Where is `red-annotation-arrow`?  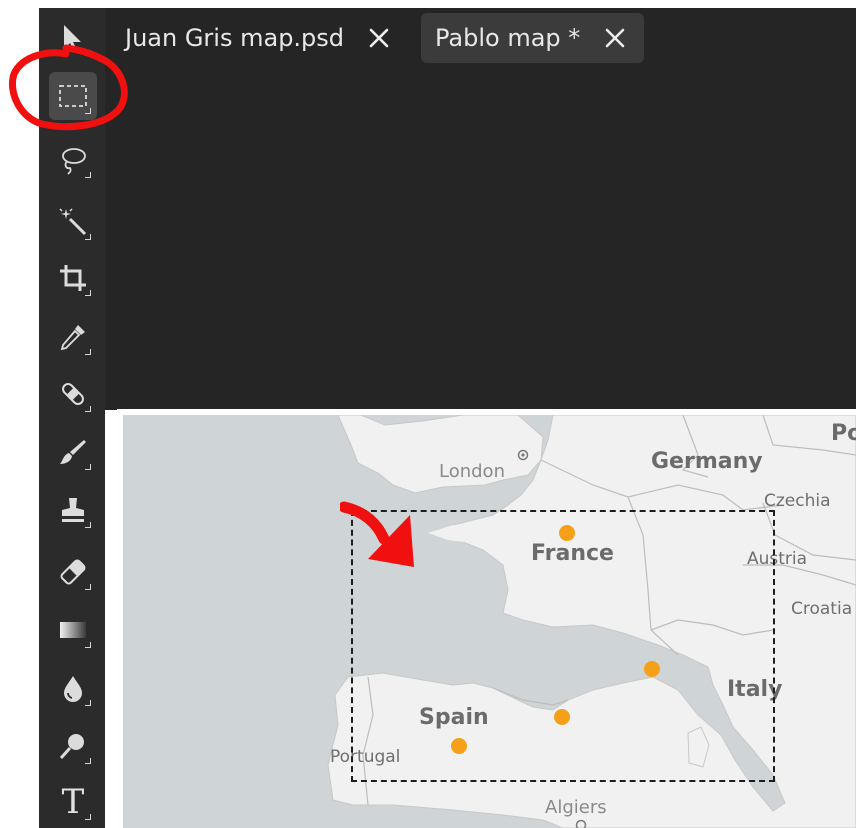 red-annotation-arrow is located at coordinates (377, 534).